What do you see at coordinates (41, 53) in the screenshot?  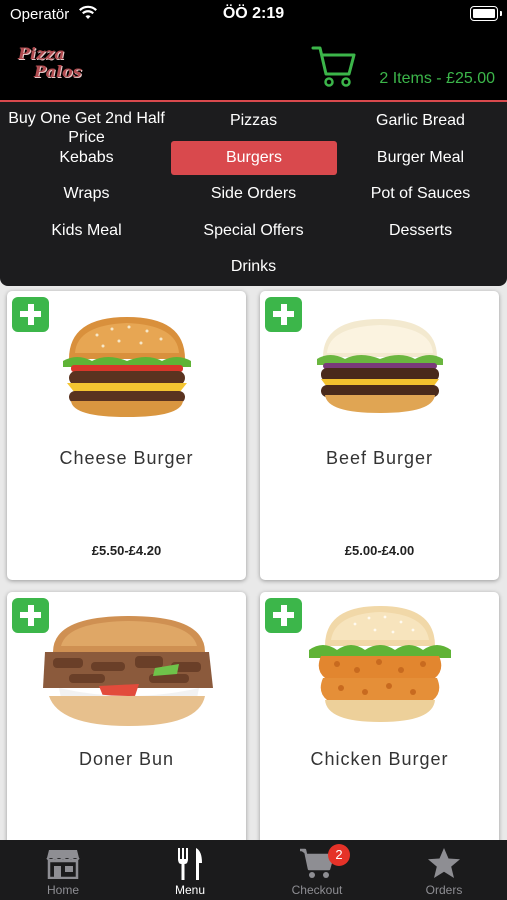 I see `logo-line-1: Pizza` at bounding box center [41, 53].